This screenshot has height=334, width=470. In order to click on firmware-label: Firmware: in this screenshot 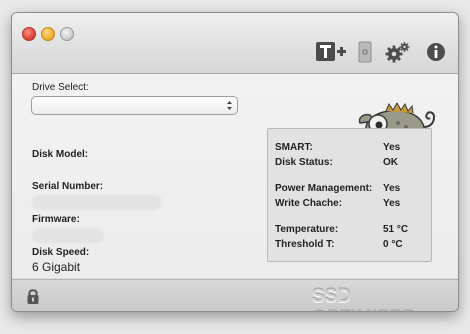, I will do `click(56, 219)`.